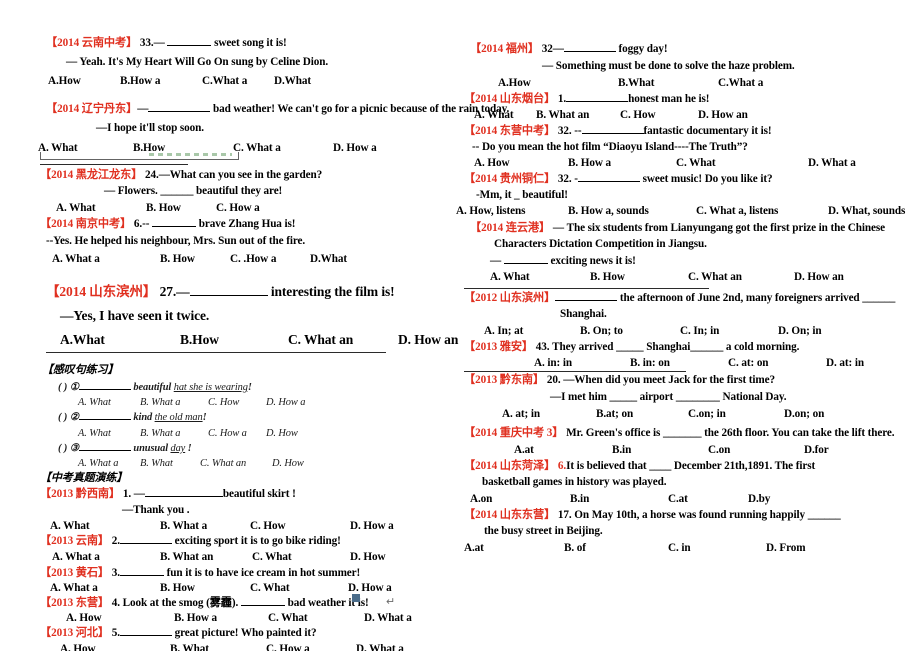 The height and width of the screenshot is (651, 920). Describe the element at coordinates (708, 499) in the screenshot. I see `option-c: C.at` at that location.